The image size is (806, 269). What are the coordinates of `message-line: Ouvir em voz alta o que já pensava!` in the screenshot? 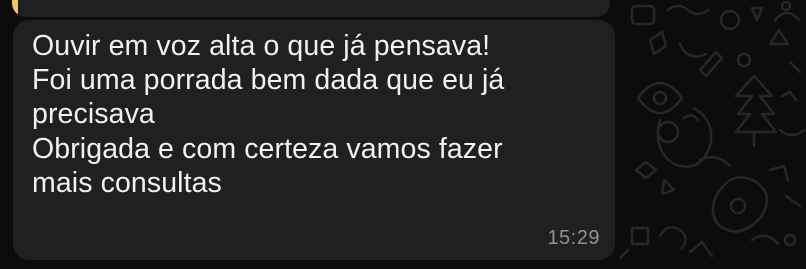 It's located at (261, 46).